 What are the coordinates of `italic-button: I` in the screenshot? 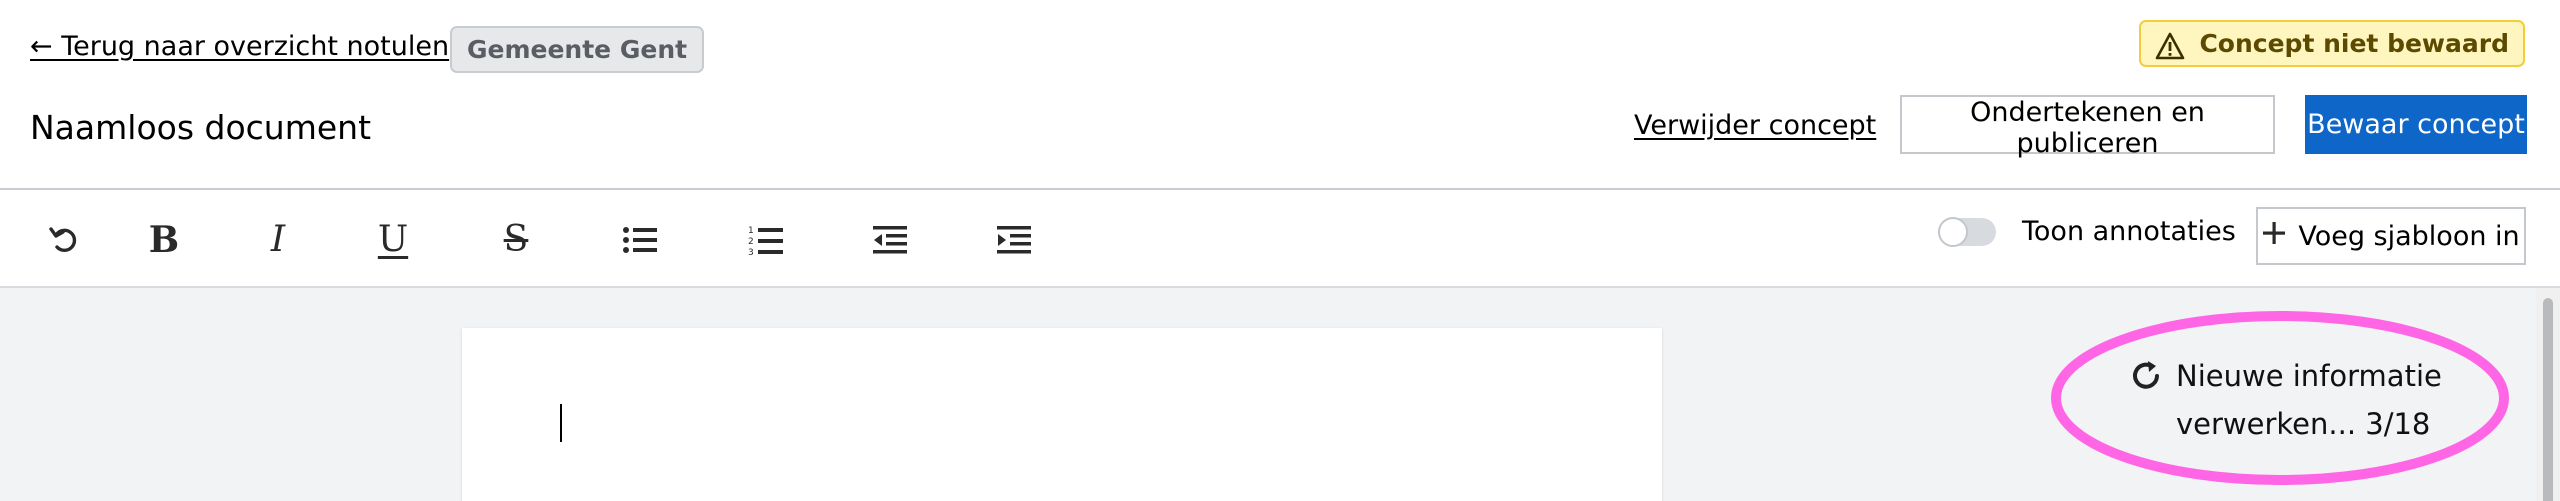 It's located at (278, 240).